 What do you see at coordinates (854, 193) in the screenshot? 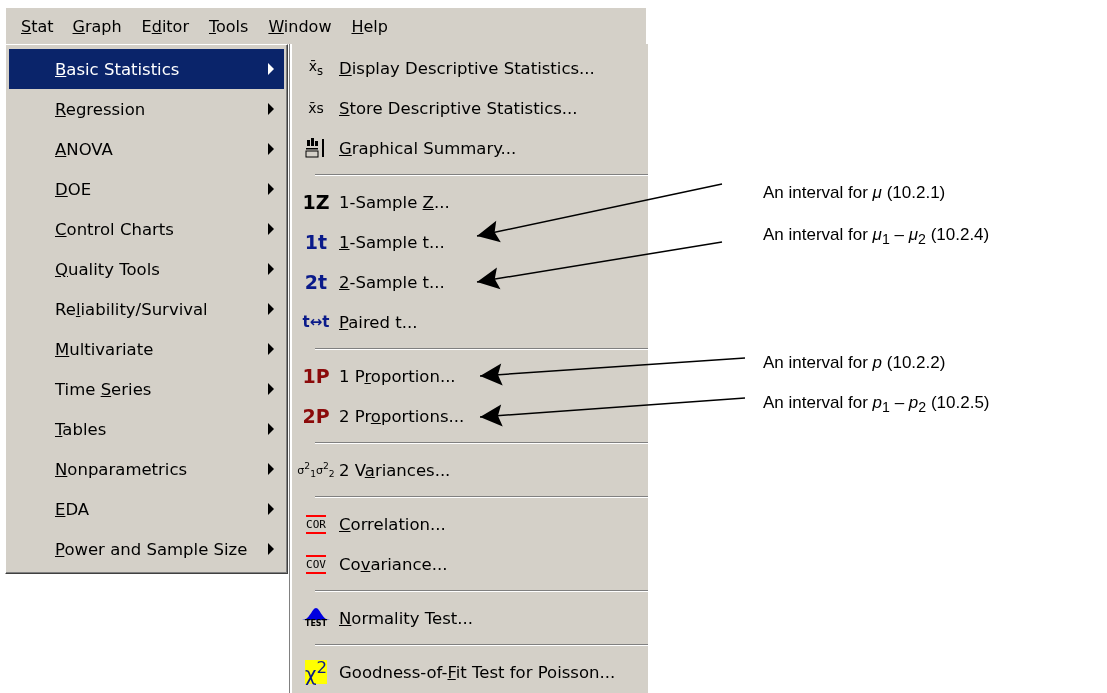
I see `annotation-text: An interval for μ (10.2.1)` at bounding box center [854, 193].